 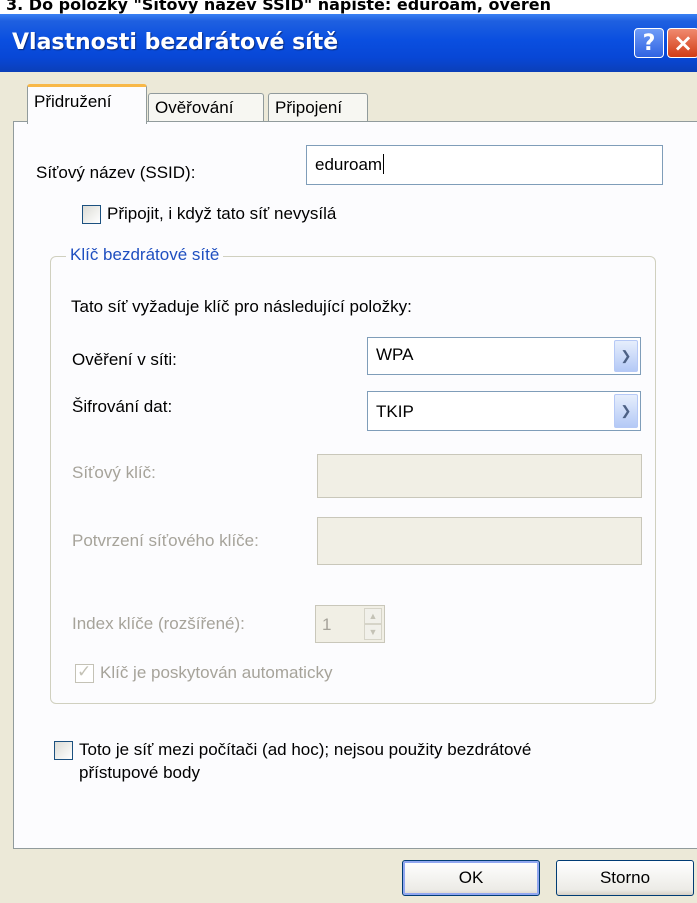 I want to click on adhoc-checkbox, so click(x=63, y=750).